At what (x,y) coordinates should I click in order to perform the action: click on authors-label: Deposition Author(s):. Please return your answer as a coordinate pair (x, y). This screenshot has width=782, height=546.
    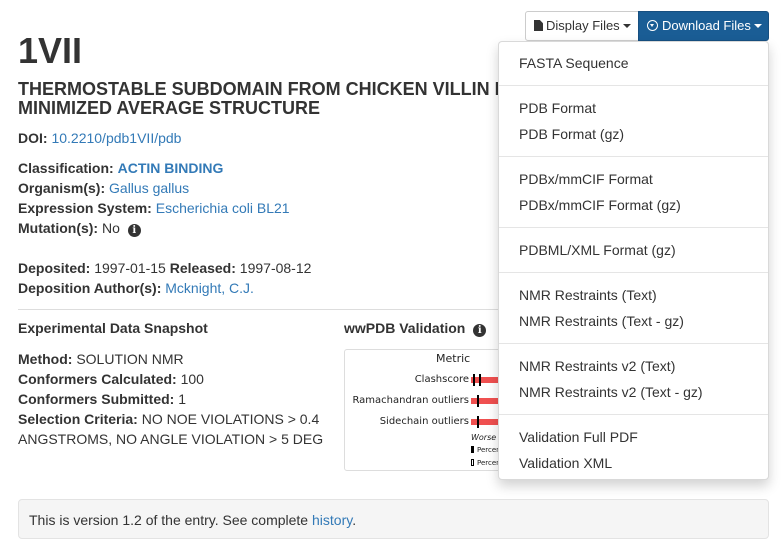
    Looking at the image, I should click on (90, 288).